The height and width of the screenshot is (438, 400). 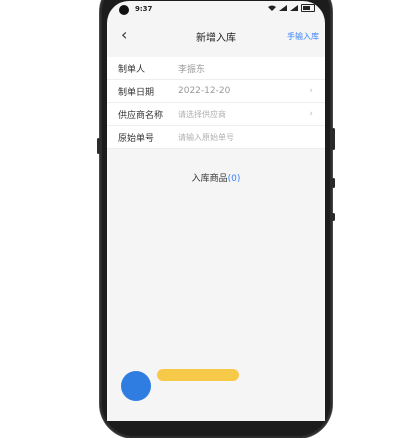 I want to click on battery-icon, so click(x=308, y=8).